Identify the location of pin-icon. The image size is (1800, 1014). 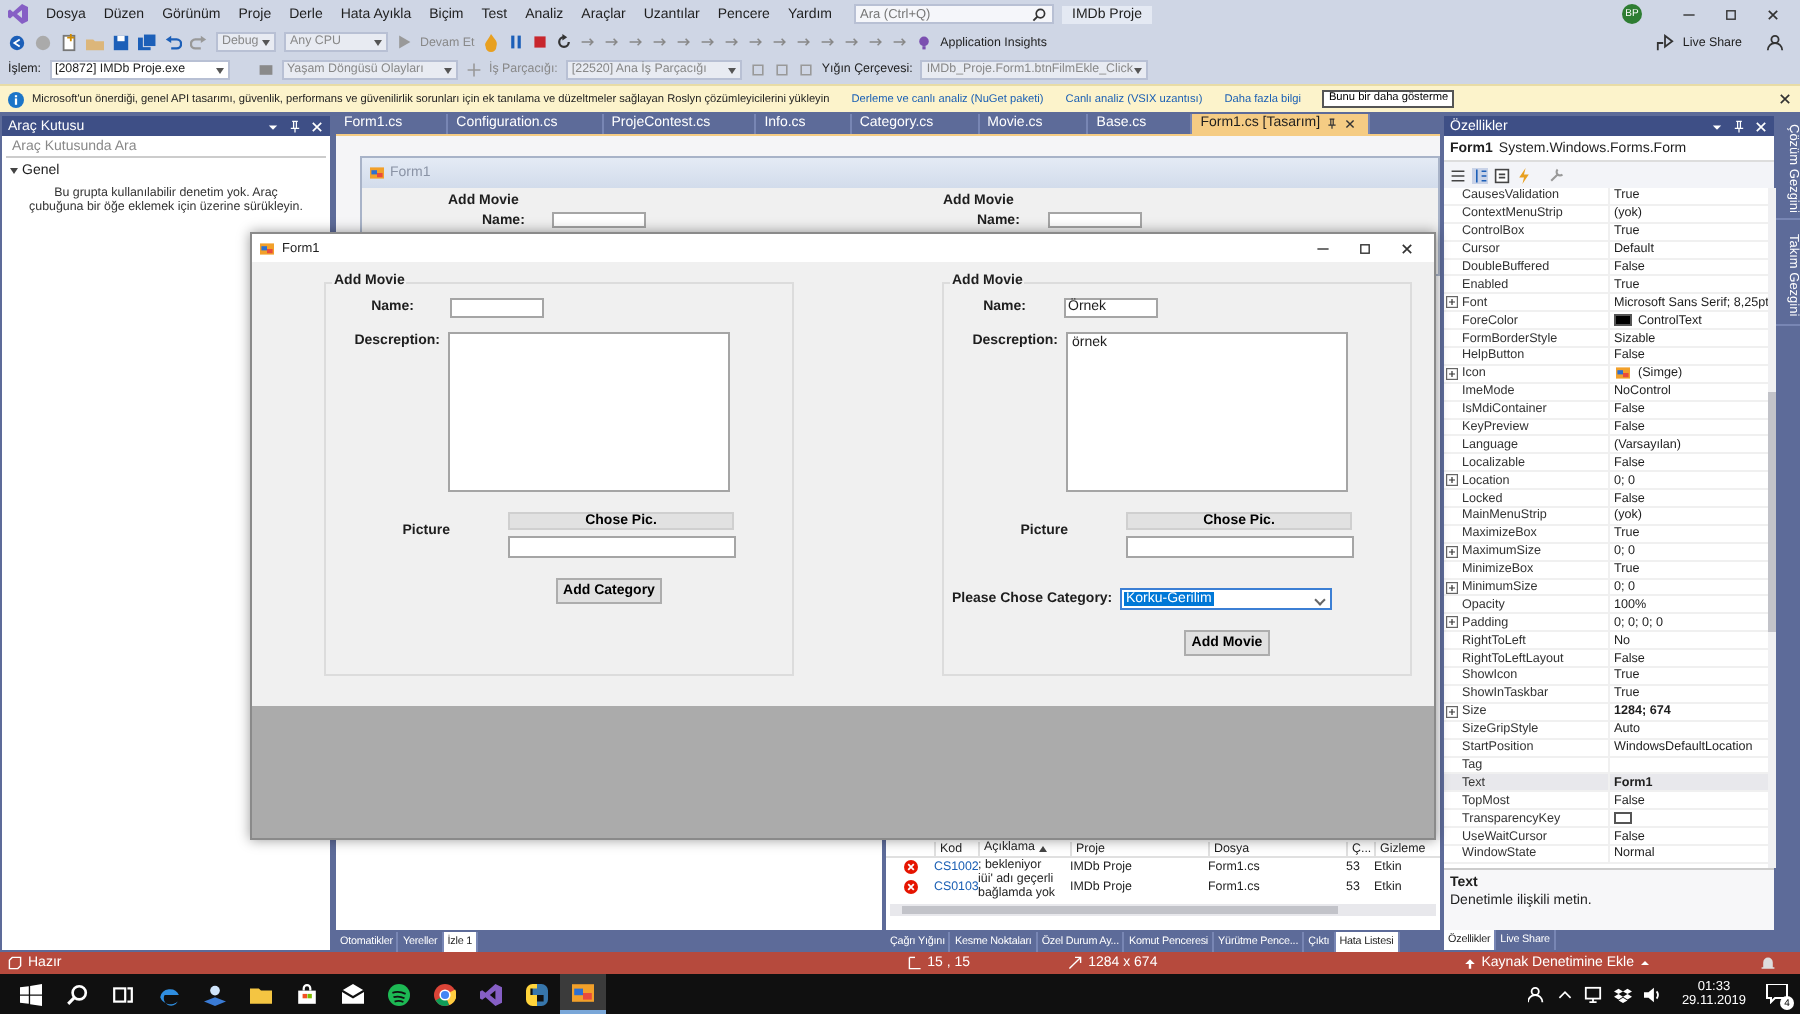
(1332, 124).